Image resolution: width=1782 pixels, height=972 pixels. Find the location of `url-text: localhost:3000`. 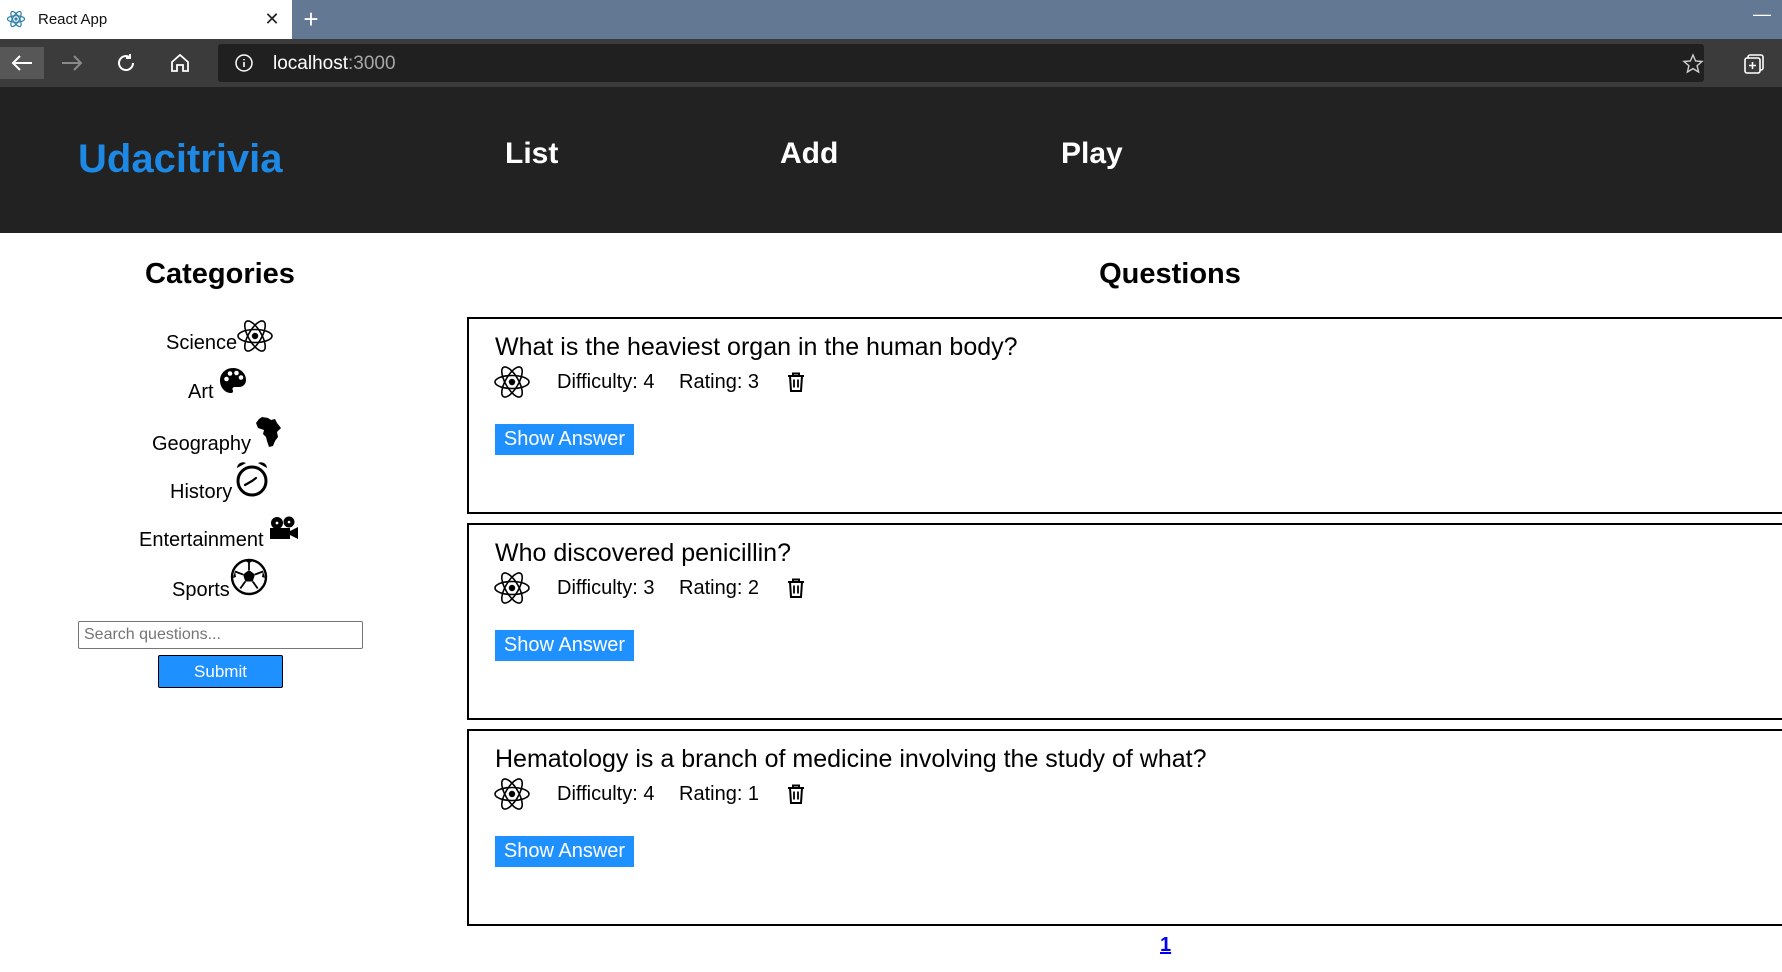

url-text: localhost:3000 is located at coordinates (334, 64).